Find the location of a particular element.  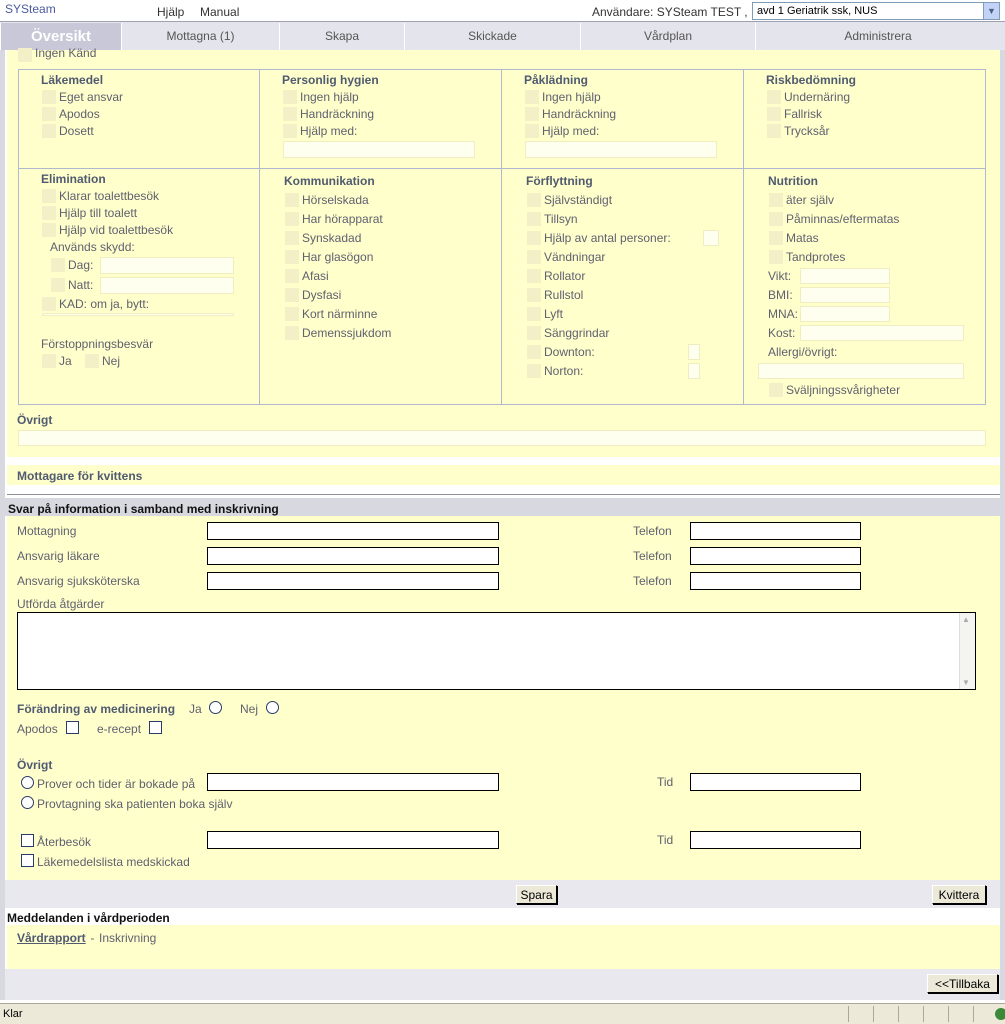

checkbox-horapparat is located at coordinates (292, 219).